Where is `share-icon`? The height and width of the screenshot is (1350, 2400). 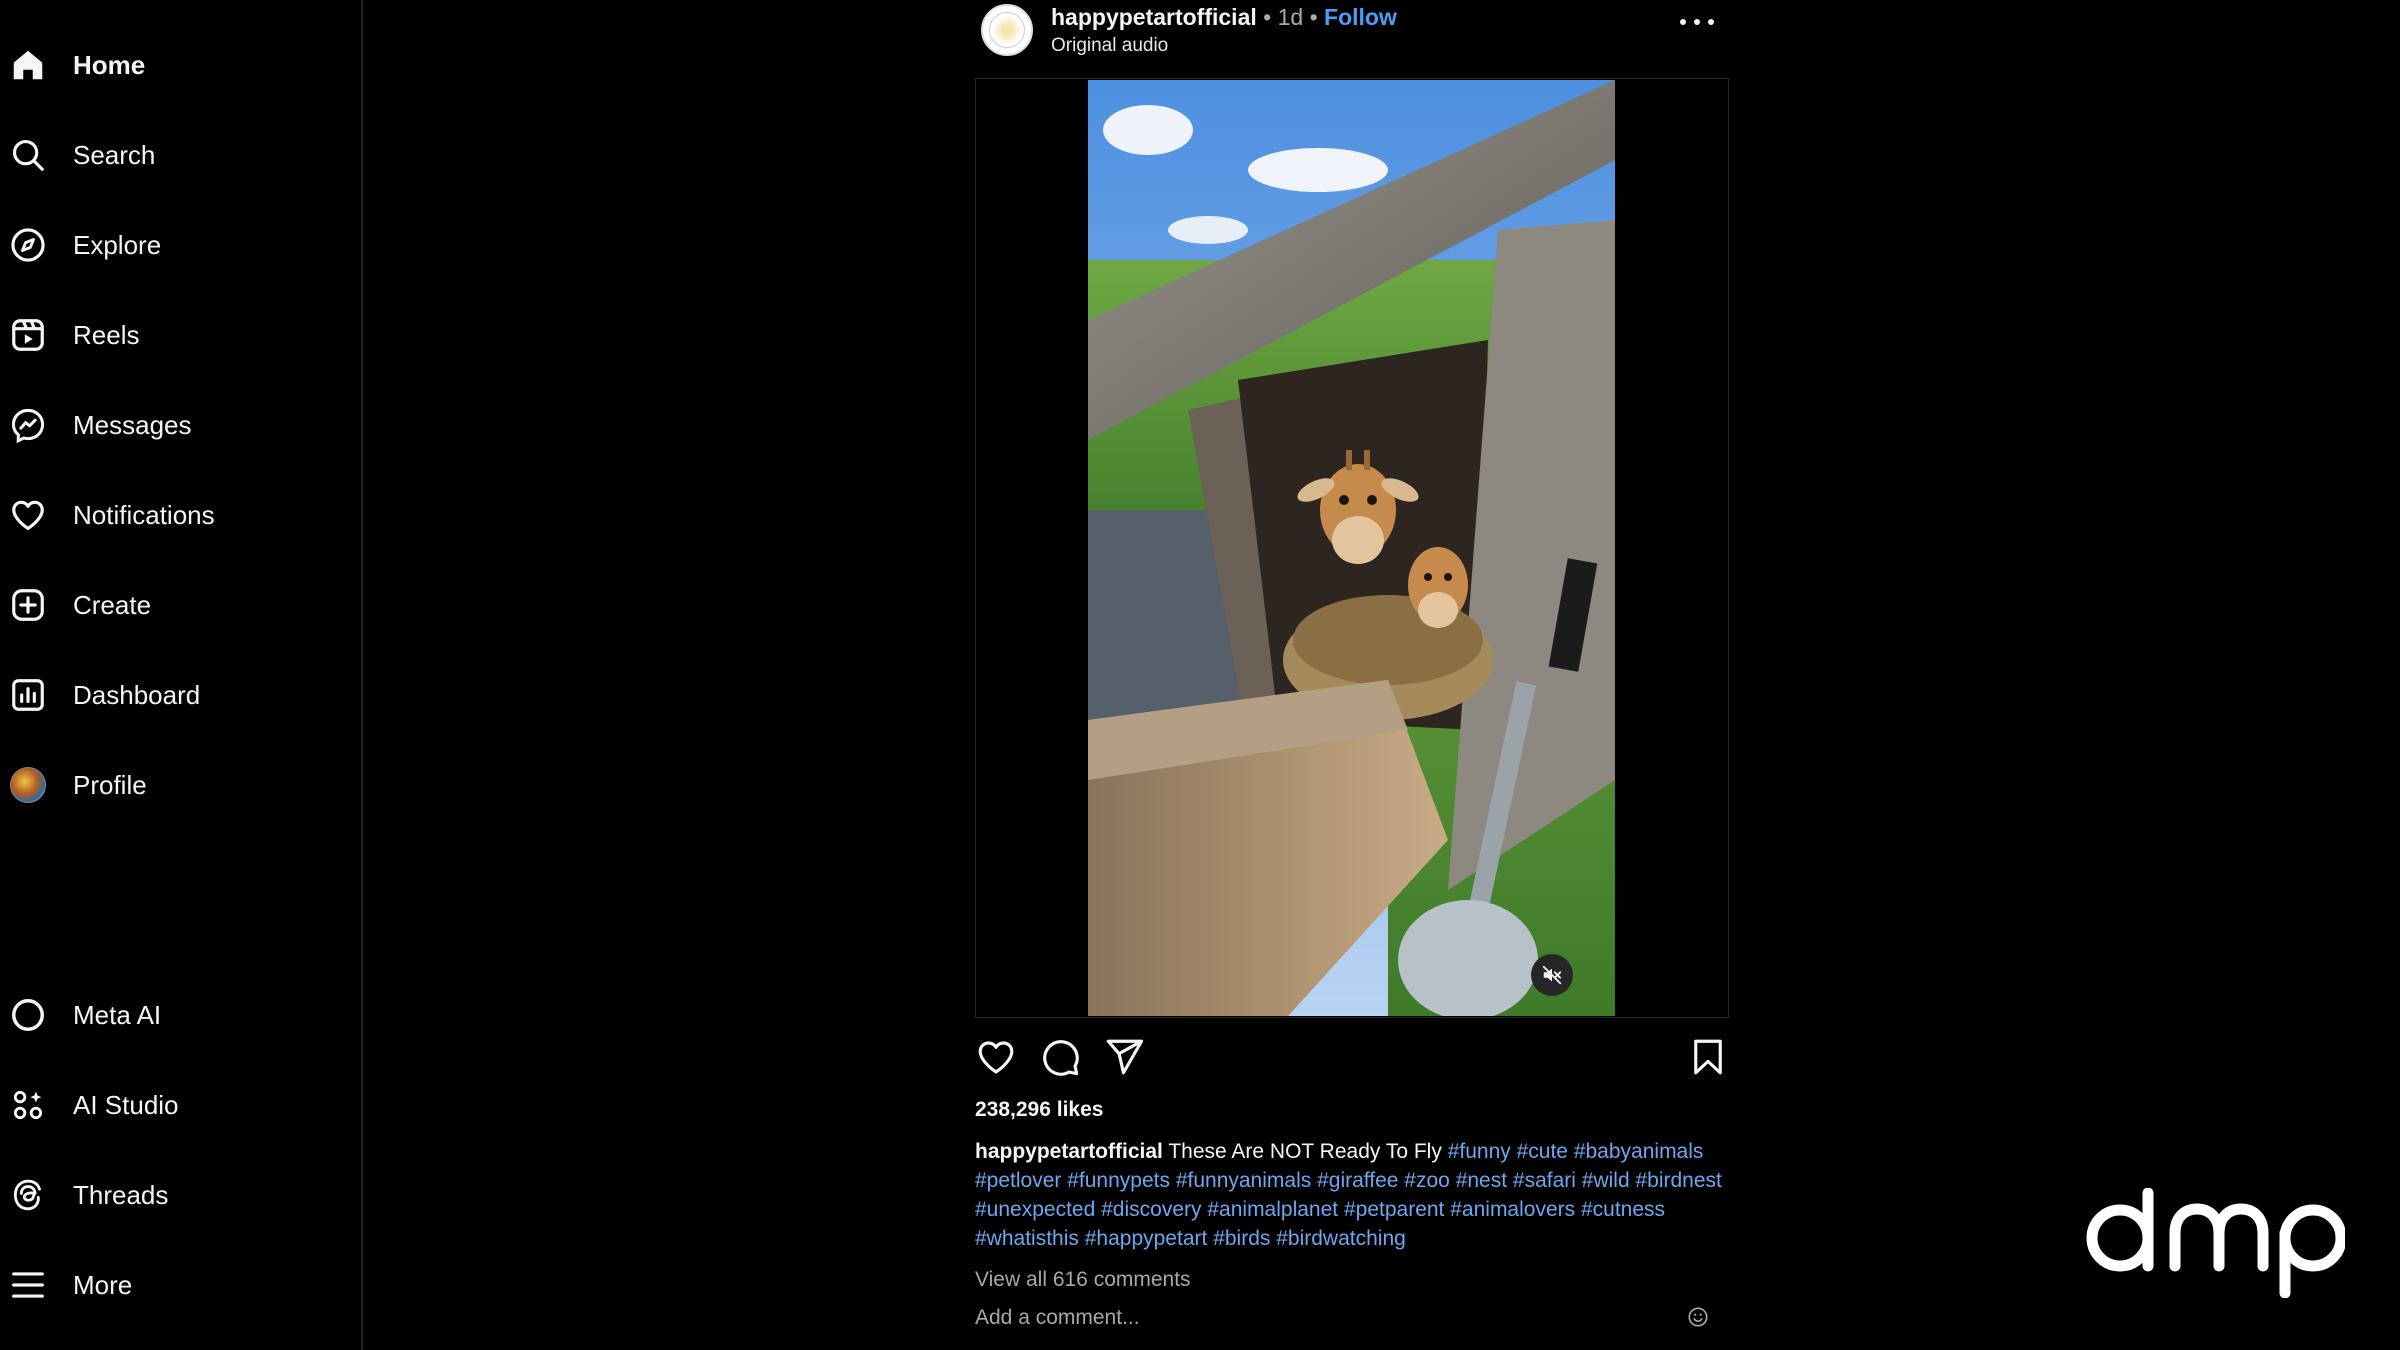 share-icon is located at coordinates (1124, 1057).